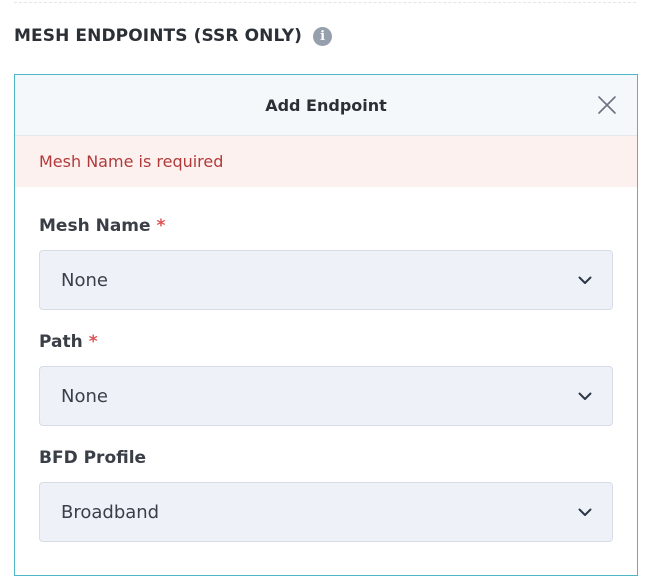 The height and width of the screenshot is (580, 650). Describe the element at coordinates (326, 396) in the screenshot. I see `path-select: None` at that location.